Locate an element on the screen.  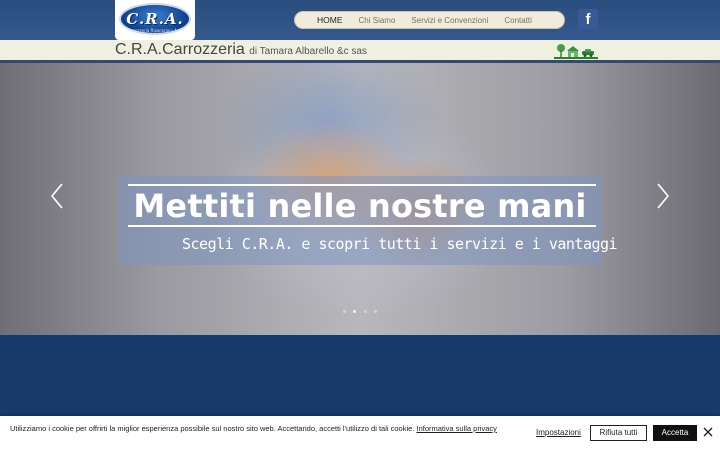
caption-bottom-rule is located at coordinates (362, 226).